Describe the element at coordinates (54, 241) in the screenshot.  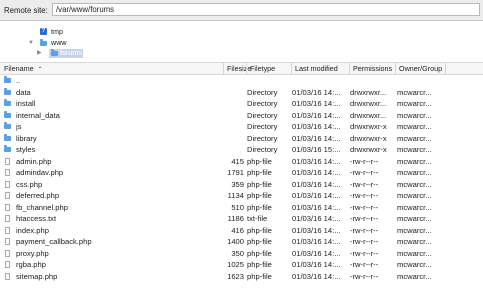
I see `file-name: payment_callback.php` at that location.